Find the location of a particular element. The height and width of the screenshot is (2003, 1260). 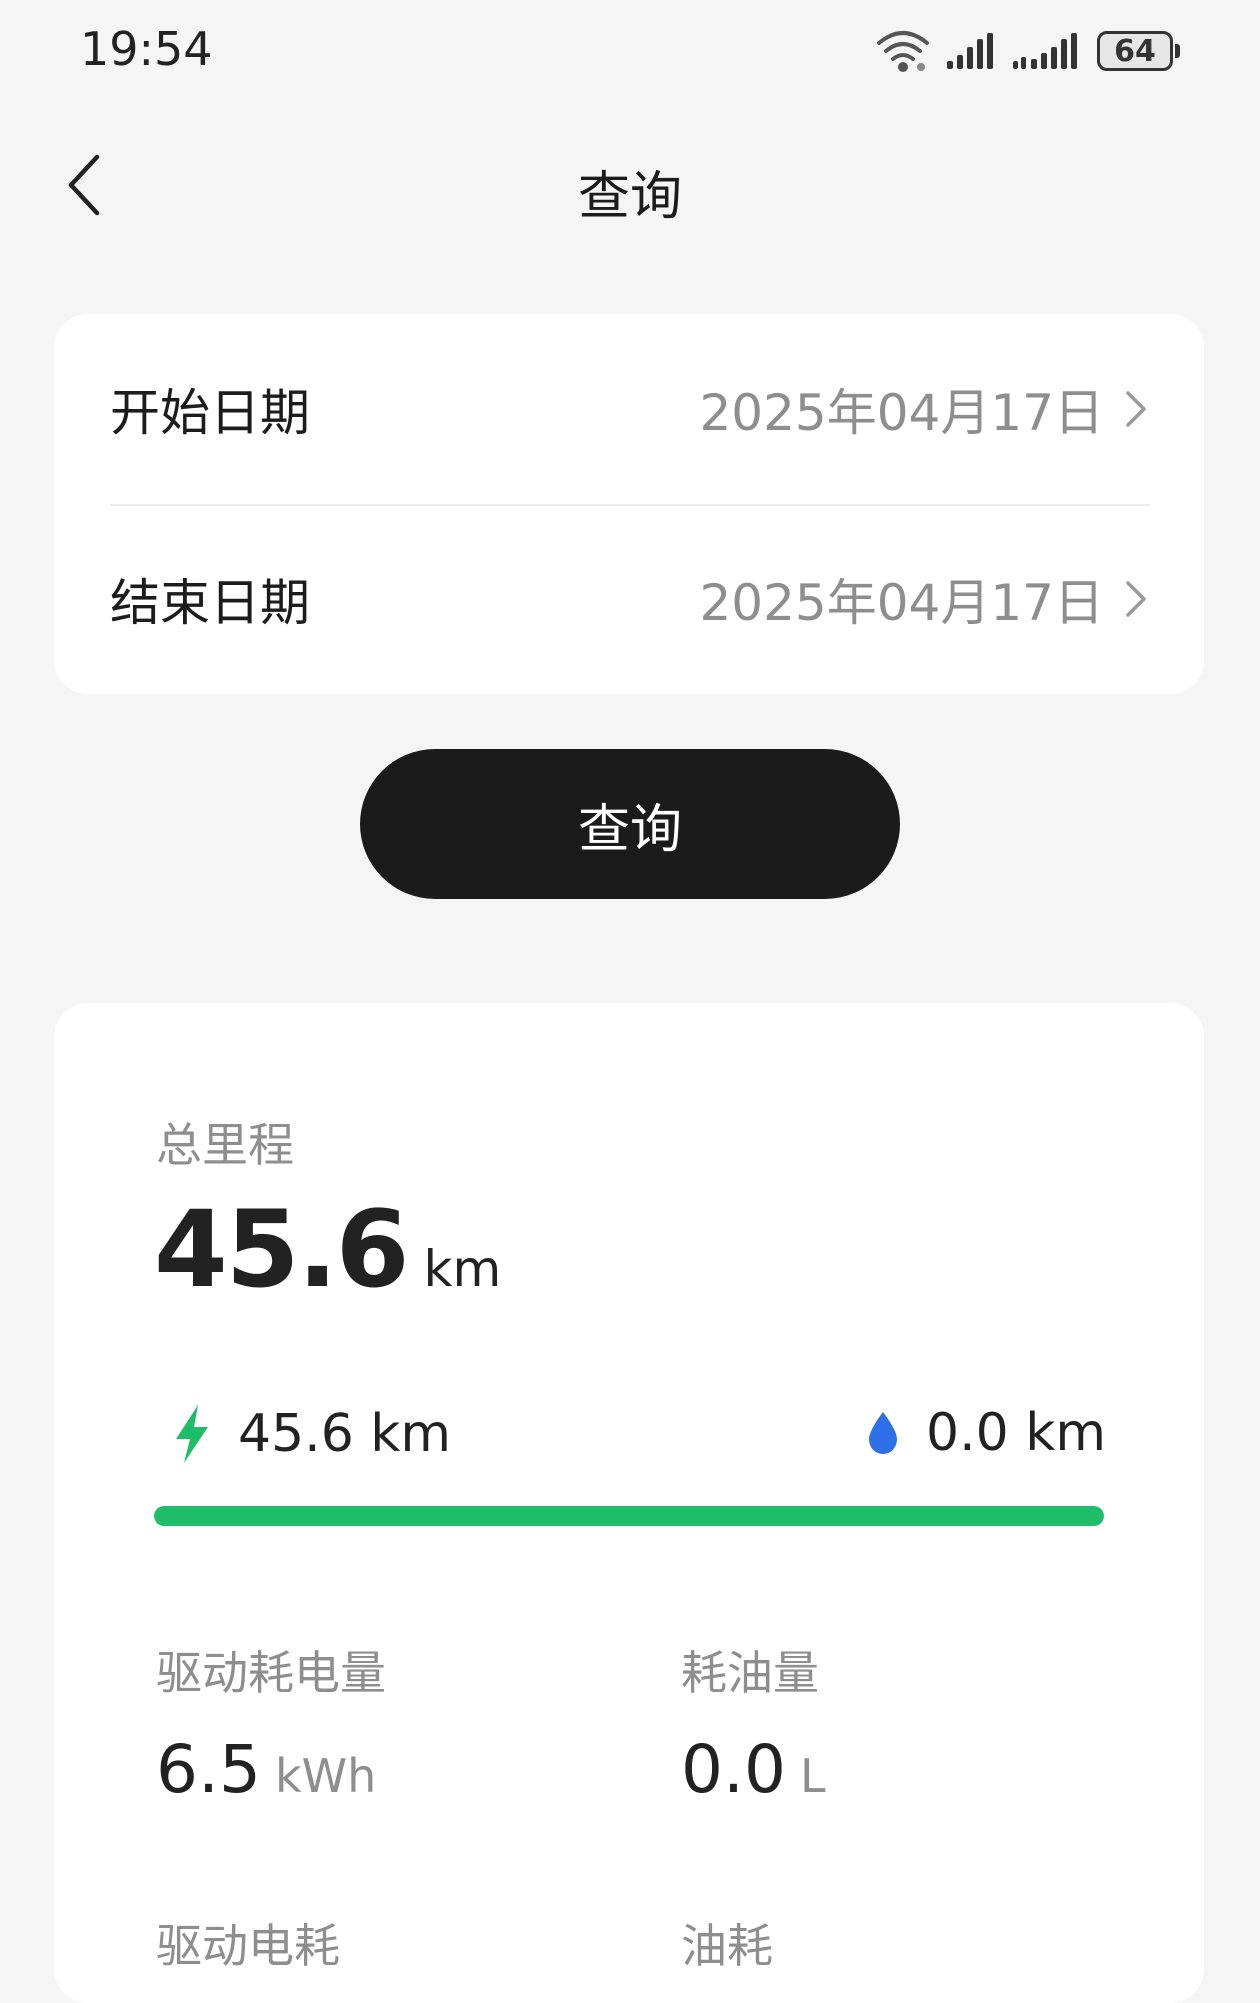

query-button: 查询 is located at coordinates (630, 824).